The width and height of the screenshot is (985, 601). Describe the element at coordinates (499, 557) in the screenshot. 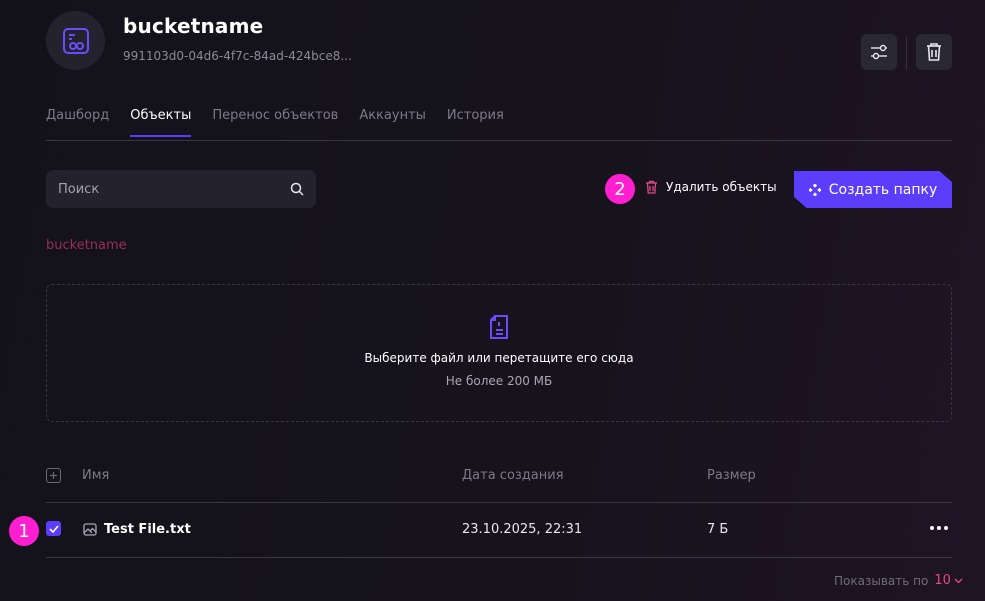

I see `table-row-divider` at that location.